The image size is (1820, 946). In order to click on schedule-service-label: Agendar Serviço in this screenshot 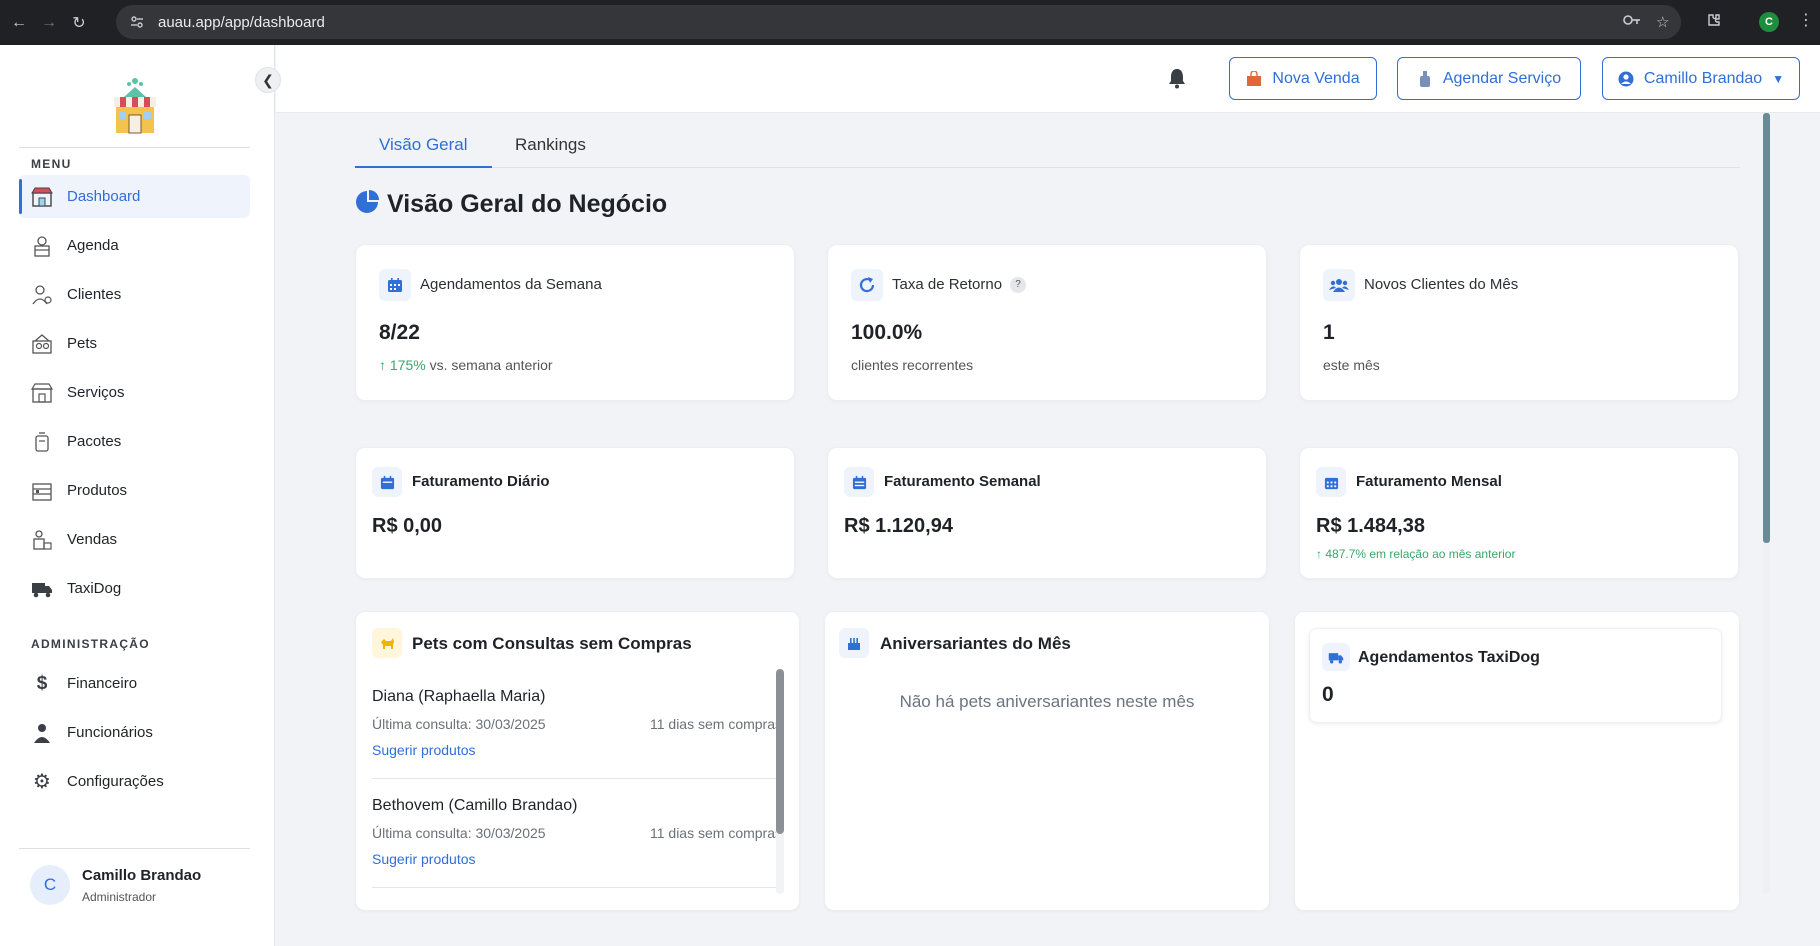, I will do `click(1502, 78)`.